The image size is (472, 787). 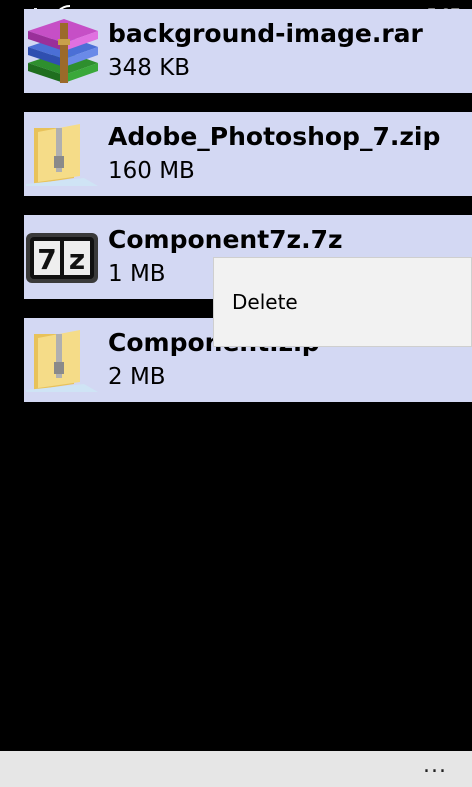 What do you see at coordinates (149, 68) in the screenshot?
I see `file-size: 348 KB` at bounding box center [149, 68].